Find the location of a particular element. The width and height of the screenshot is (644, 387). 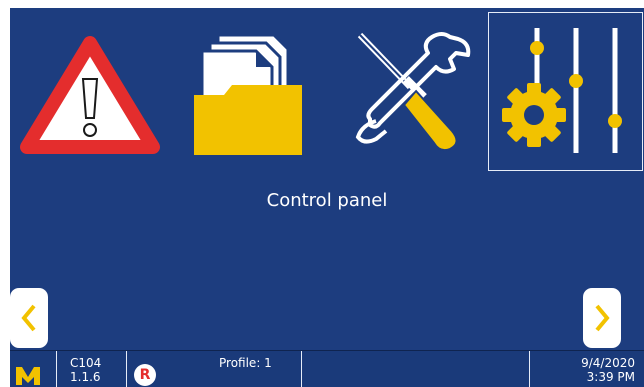

profile-label: Profile: 1 is located at coordinates (245, 363).